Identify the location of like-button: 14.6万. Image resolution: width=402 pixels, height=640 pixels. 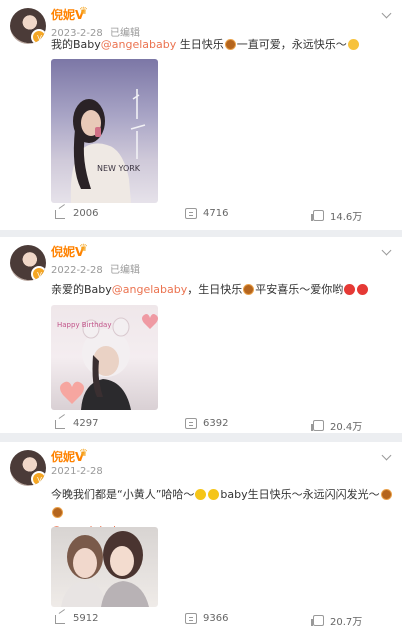
(337, 215).